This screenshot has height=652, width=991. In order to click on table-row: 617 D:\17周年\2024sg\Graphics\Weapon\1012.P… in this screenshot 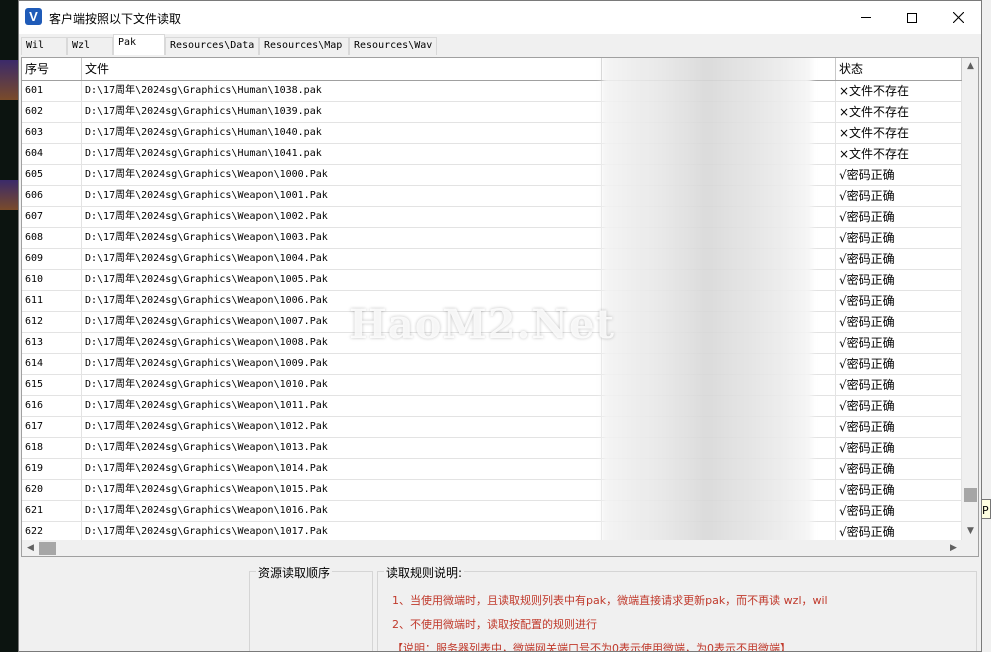, I will do `click(492, 427)`.